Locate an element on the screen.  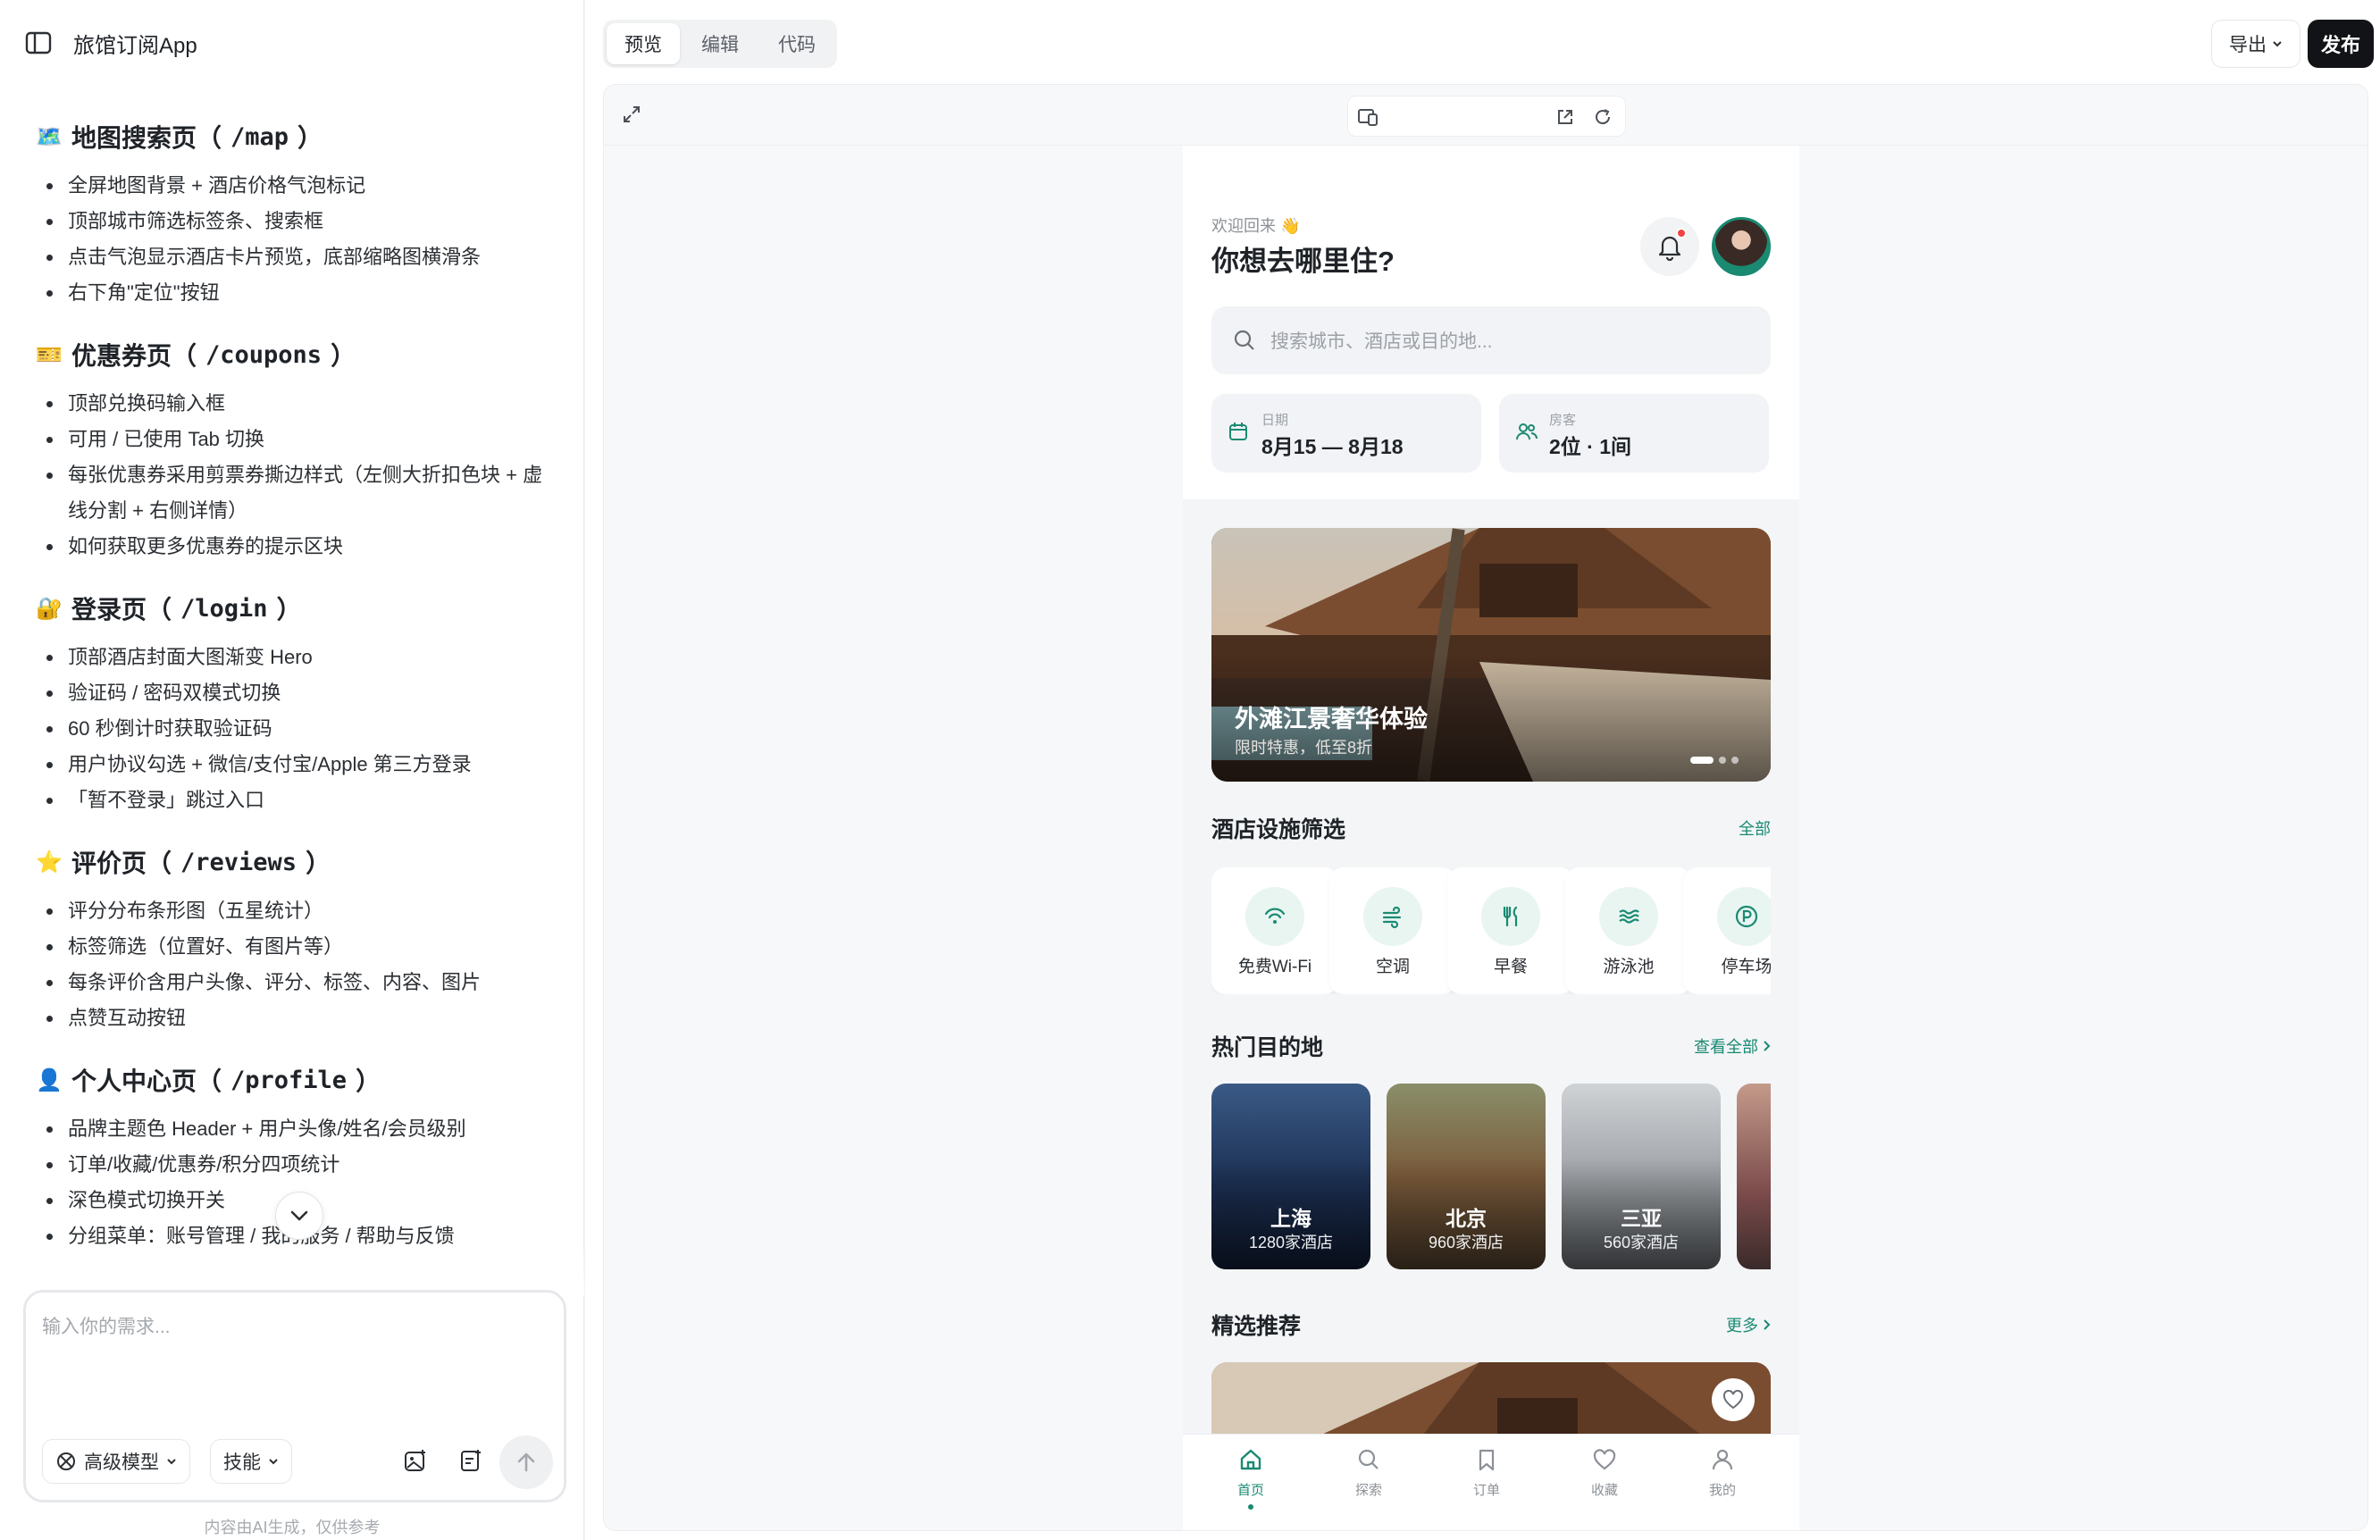
waves-icon is located at coordinates (1628, 916).